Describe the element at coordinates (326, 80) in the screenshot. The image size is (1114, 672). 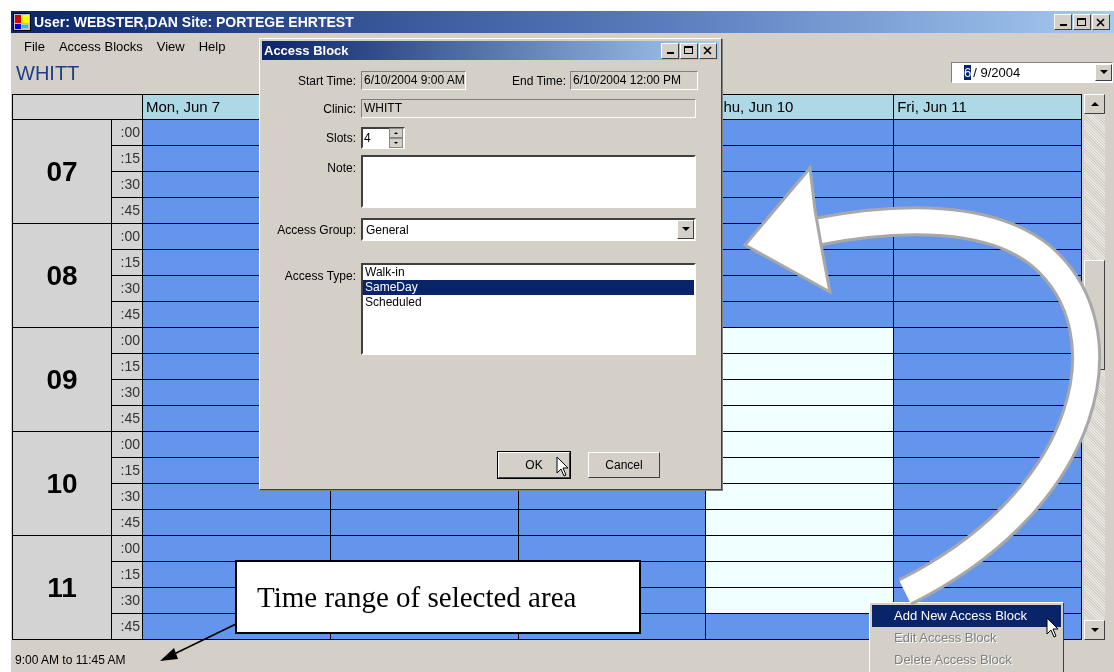
I see `field-label: Start Time:` at that location.